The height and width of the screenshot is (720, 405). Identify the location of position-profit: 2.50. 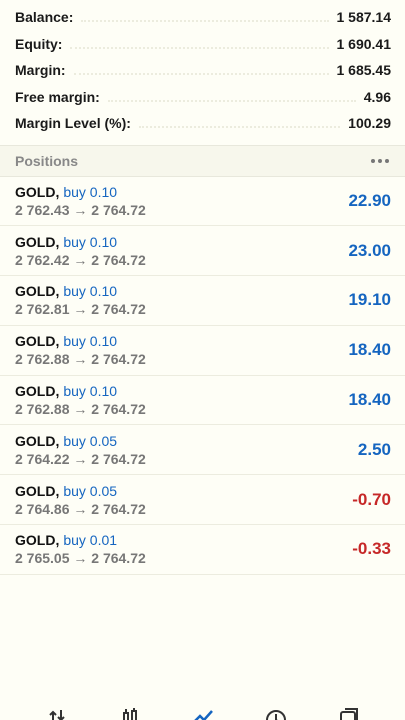
(374, 449).